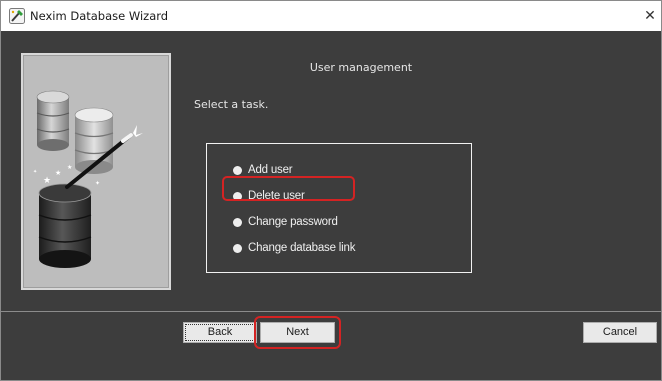 This screenshot has height=381, width=662. What do you see at coordinates (331, 16) in the screenshot?
I see `title-bar: Nexim Database Wizard ✕` at bounding box center [331, 16].